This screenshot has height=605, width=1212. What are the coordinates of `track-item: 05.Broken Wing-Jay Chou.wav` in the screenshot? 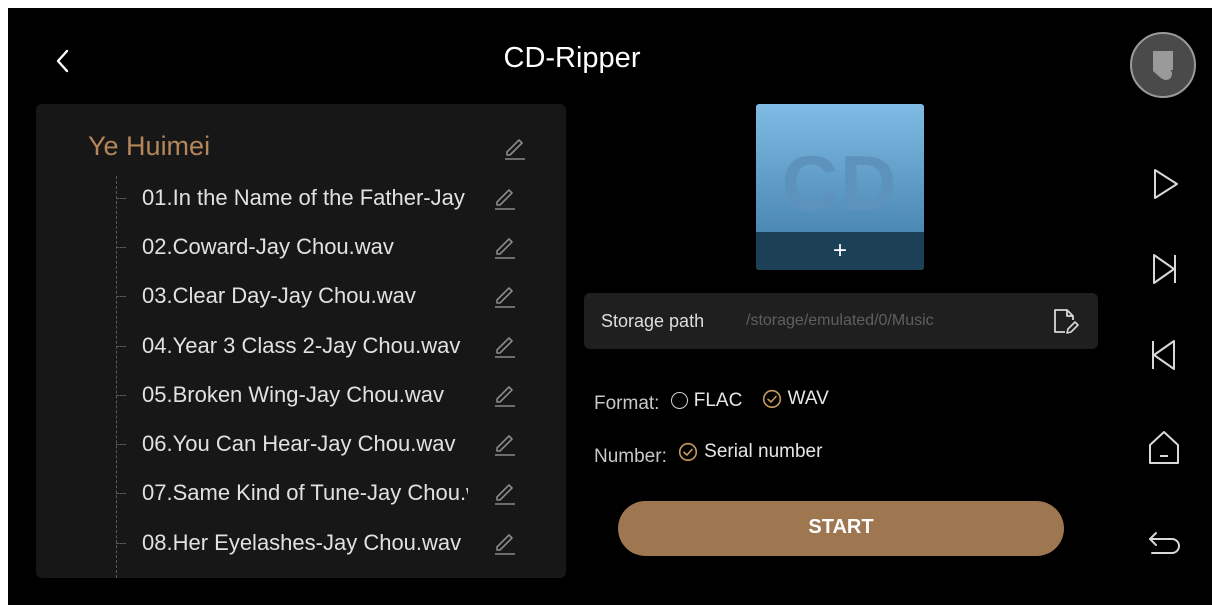 It's located at (326, 395).